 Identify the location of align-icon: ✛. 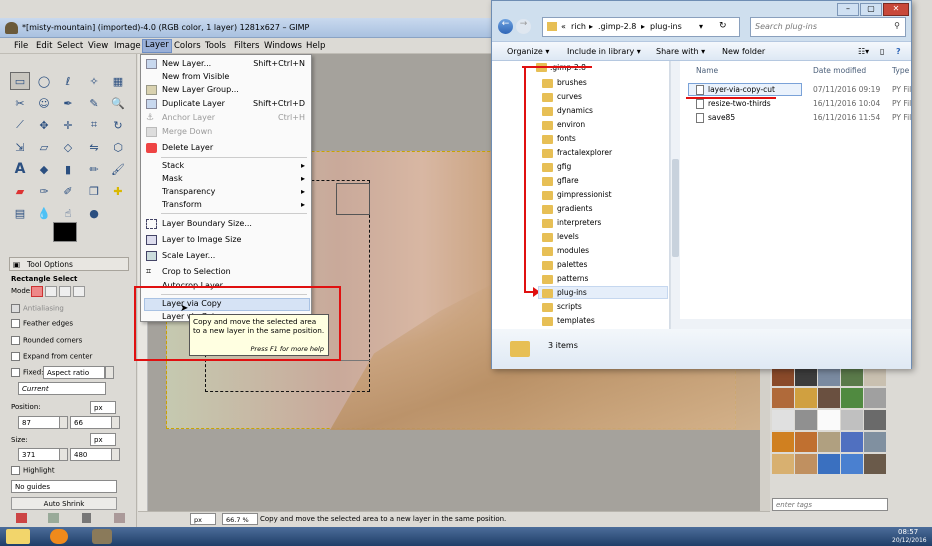
(68, 125).